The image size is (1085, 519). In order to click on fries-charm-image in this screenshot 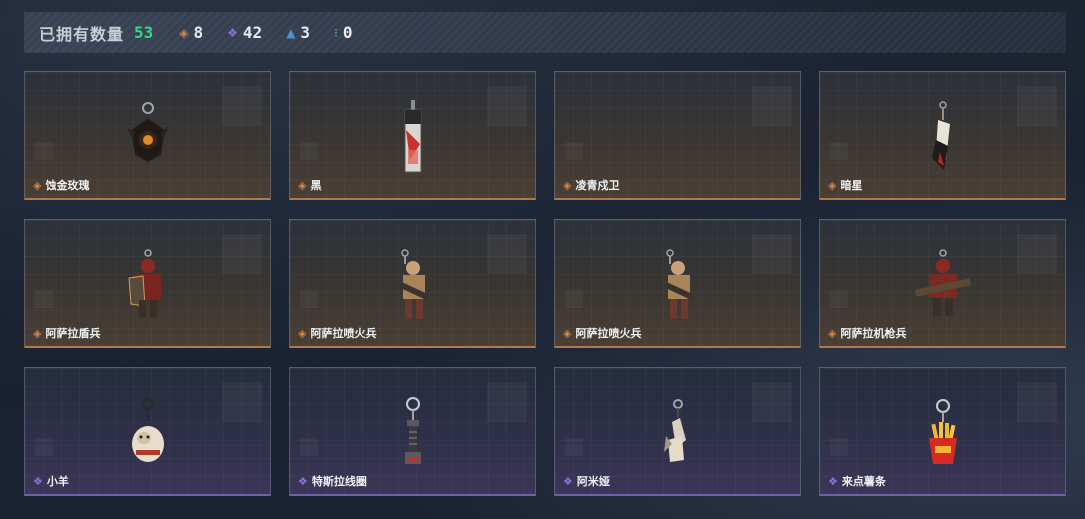, I will do `click(942, 431)`.